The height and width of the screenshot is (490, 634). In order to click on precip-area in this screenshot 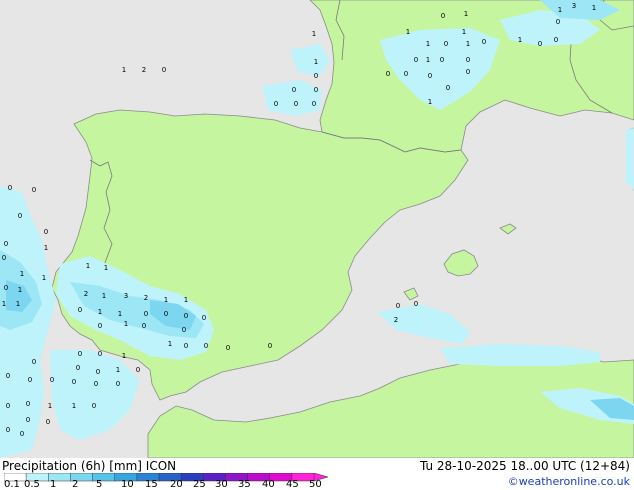, I will do `click(630, 159)`.